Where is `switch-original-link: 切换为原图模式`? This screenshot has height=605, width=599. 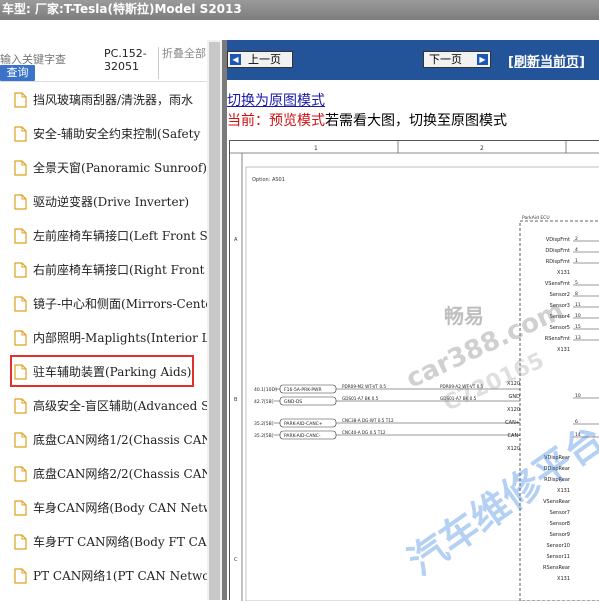 switch-original-link: 切换为原图模式 is located at coordinates (276, 100).